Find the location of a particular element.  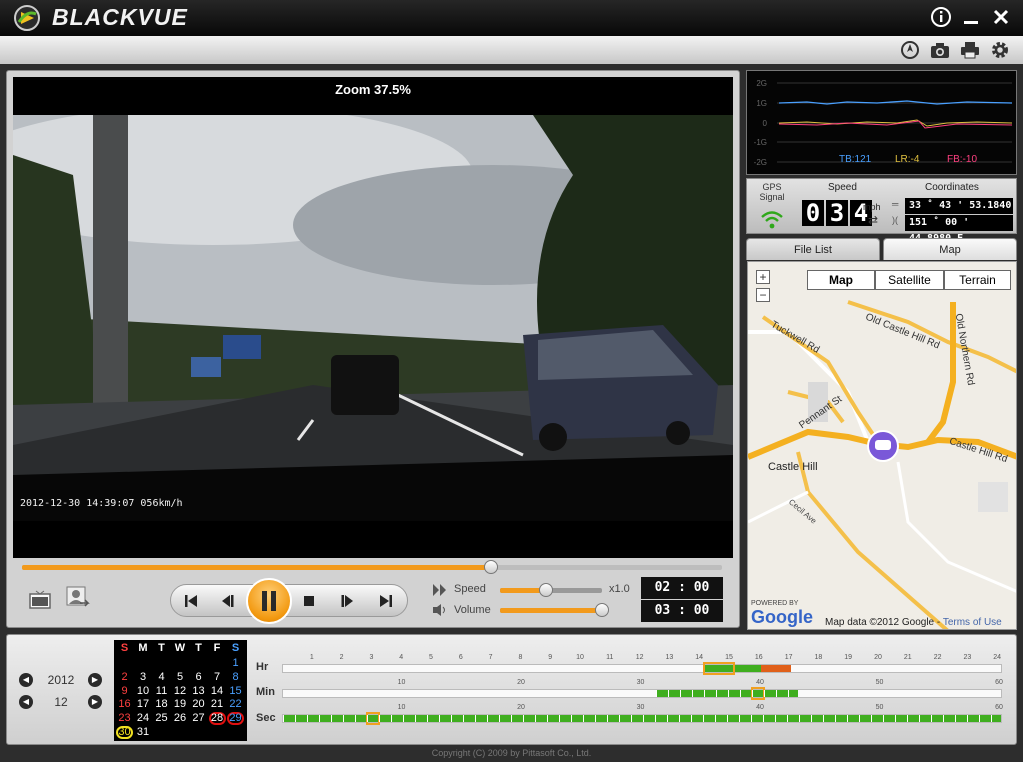

minute-timeline is located at coordinates (642, 693).